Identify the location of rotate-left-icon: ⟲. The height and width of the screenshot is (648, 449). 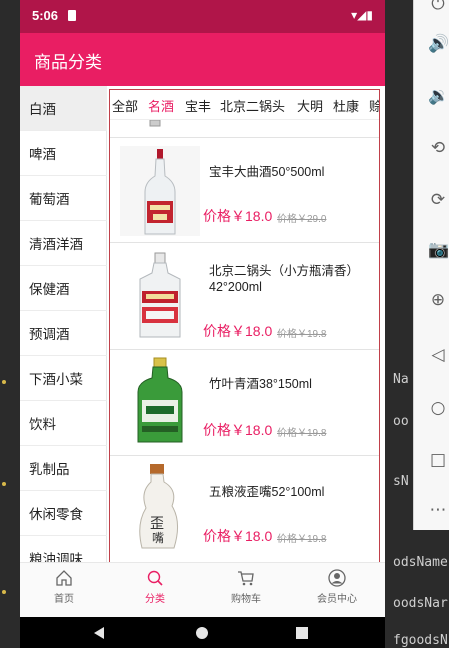
(438, 148).